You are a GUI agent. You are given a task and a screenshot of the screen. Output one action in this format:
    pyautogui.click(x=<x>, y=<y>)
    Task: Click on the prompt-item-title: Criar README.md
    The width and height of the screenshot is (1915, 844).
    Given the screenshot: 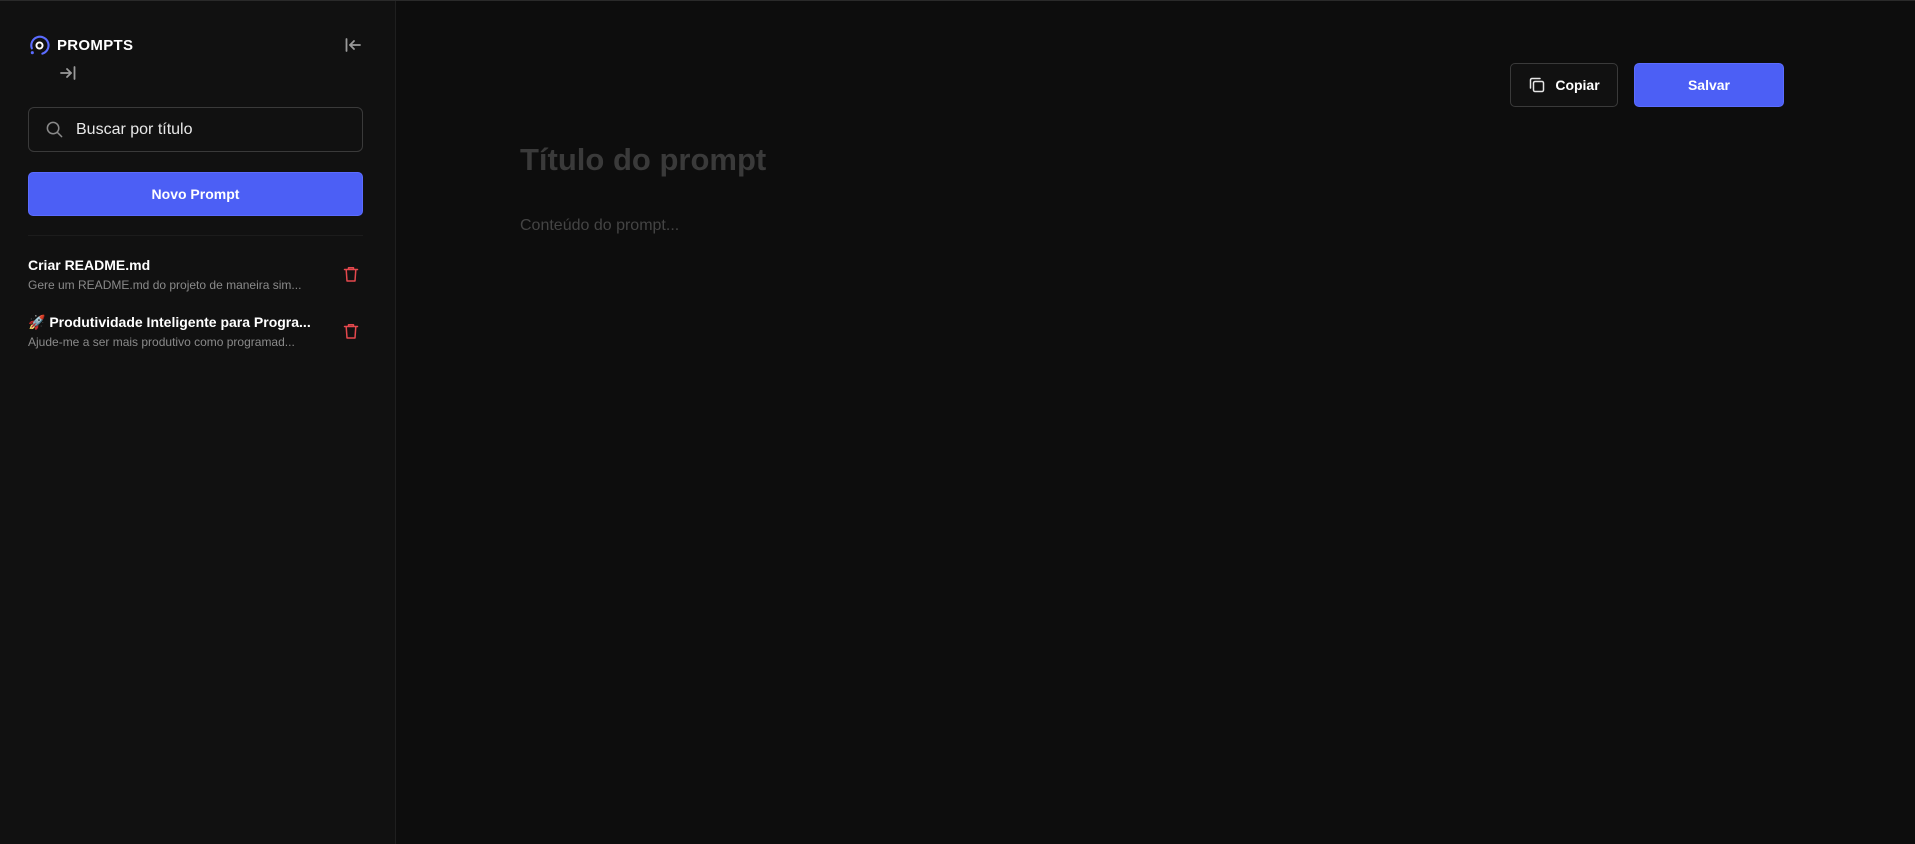 What is the action you would take?
    pyautogui.click(x=89, y=265)
    